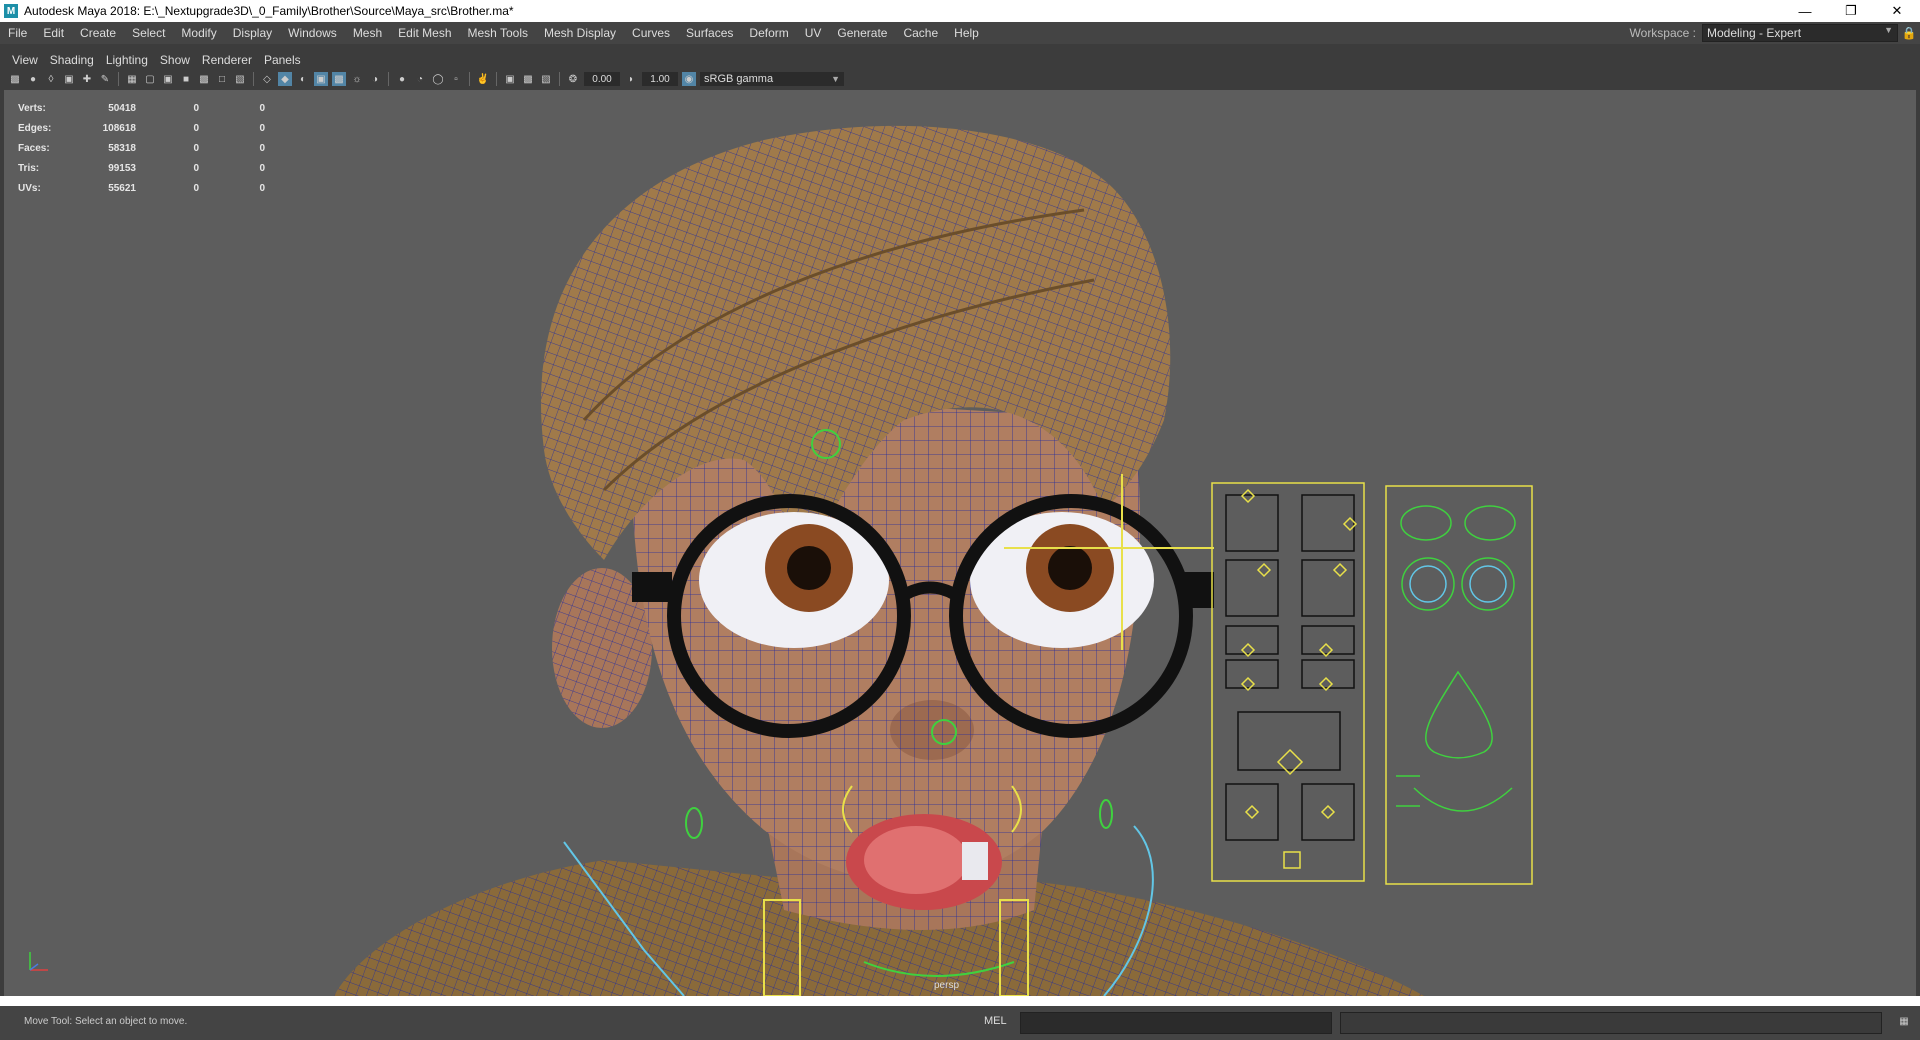  What do you see at coordinates (127, 60) in the screenshot?
I see `panel-menu-lighting: Lighting` at bounding box center [127, 60].